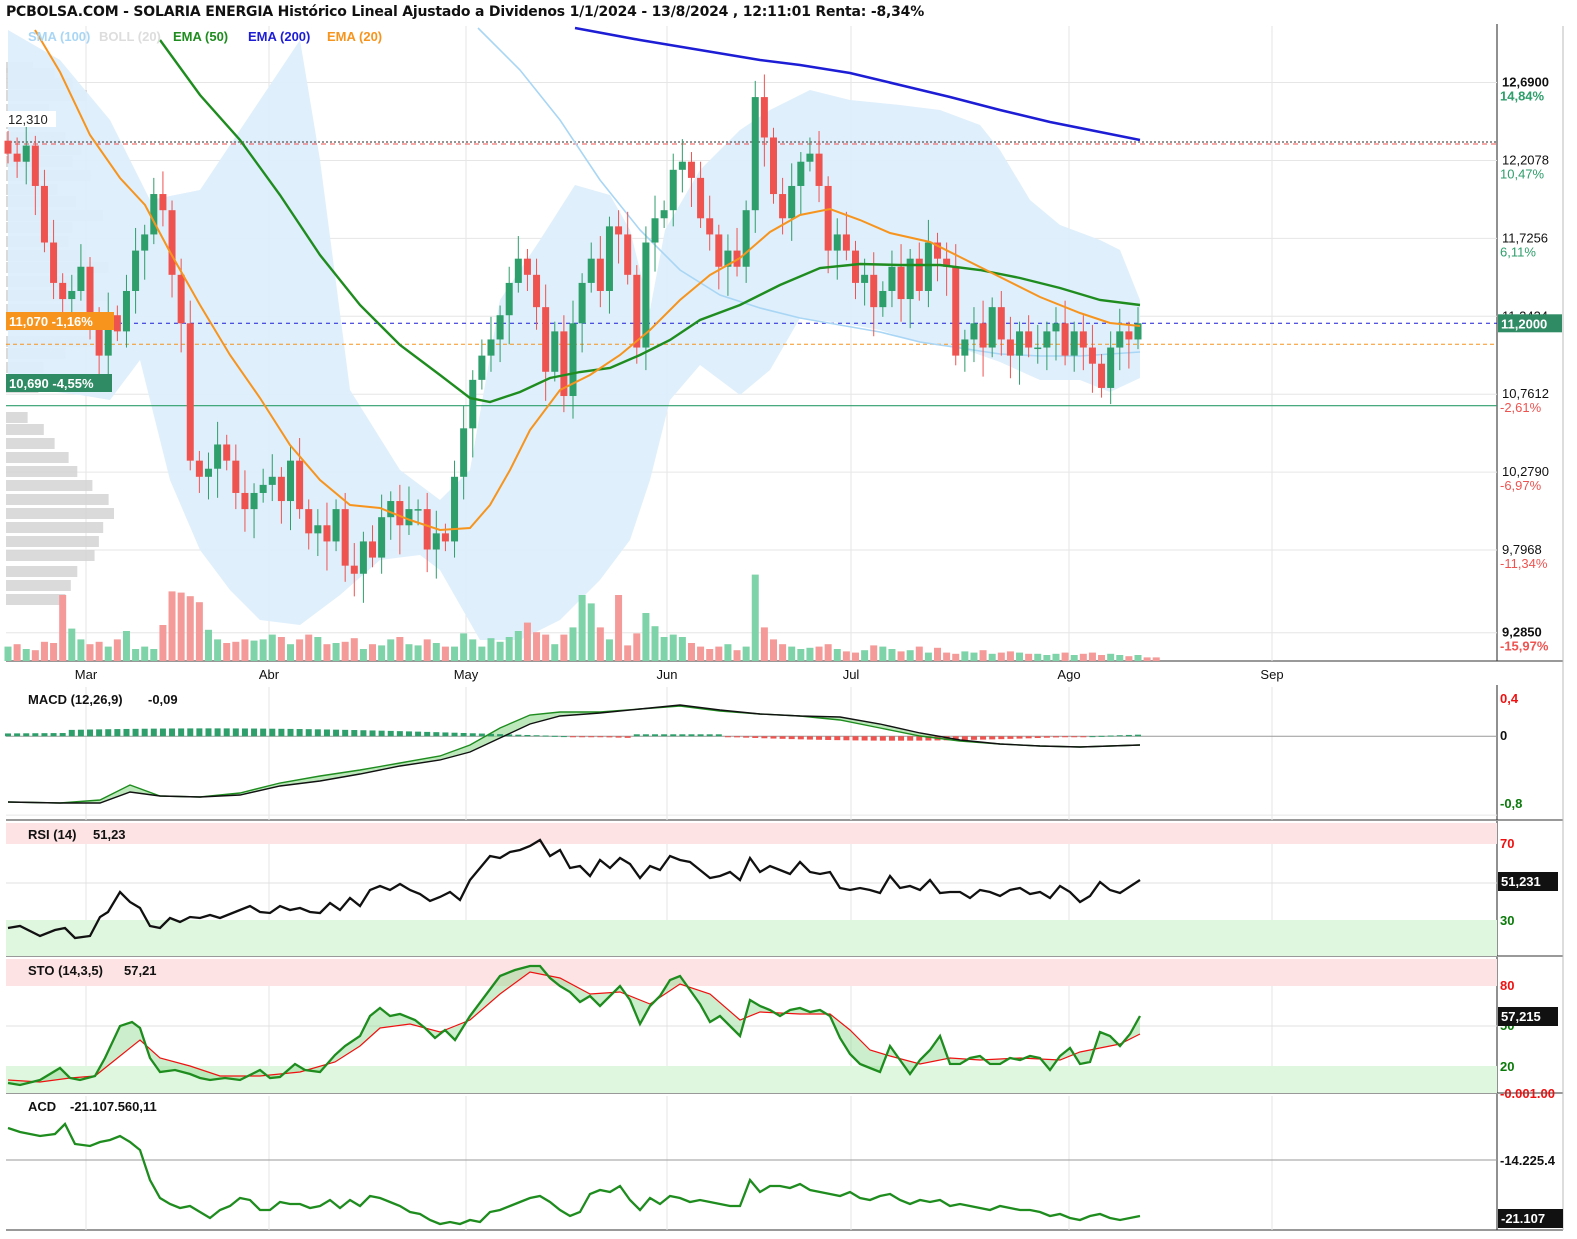 This screenshot has width=1577, height=1239. I want to click on price-axis-pct: -11,34%, so click(1524, 563).